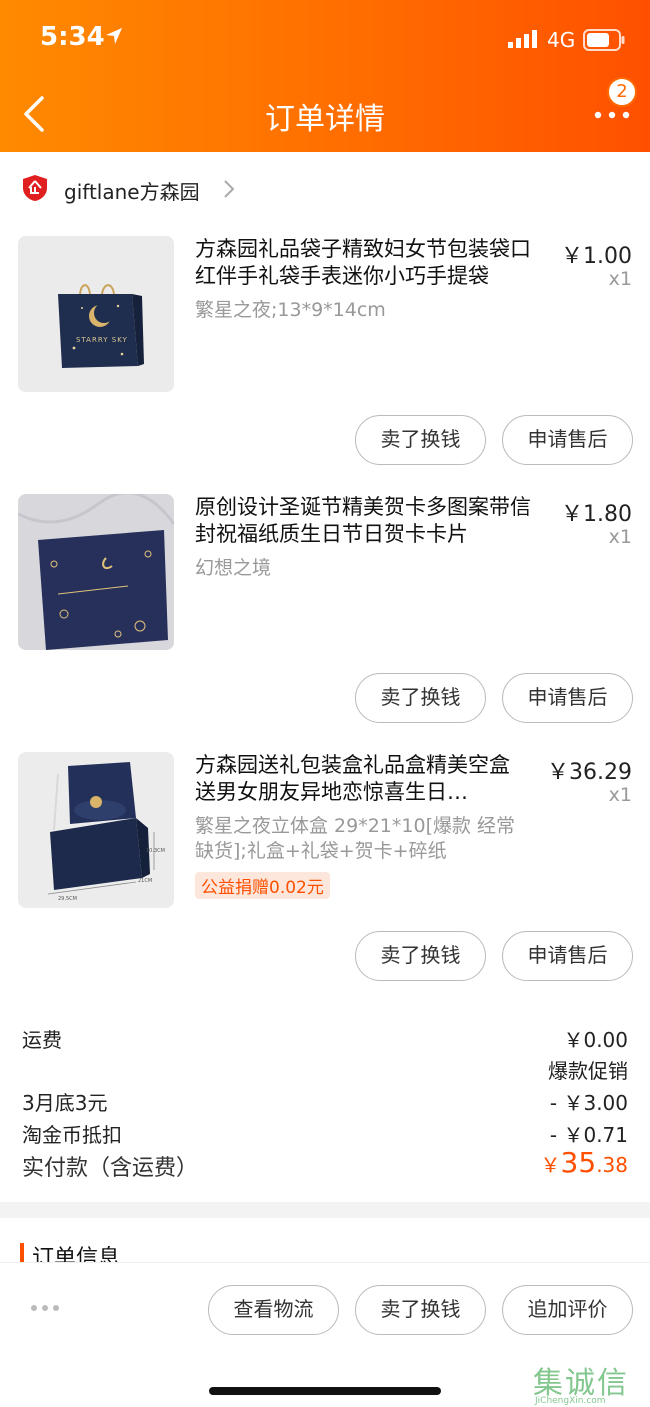 The height and width of the screenshot is (1407, 650). I want to click on status-time: 5:34, so click(72, 37).